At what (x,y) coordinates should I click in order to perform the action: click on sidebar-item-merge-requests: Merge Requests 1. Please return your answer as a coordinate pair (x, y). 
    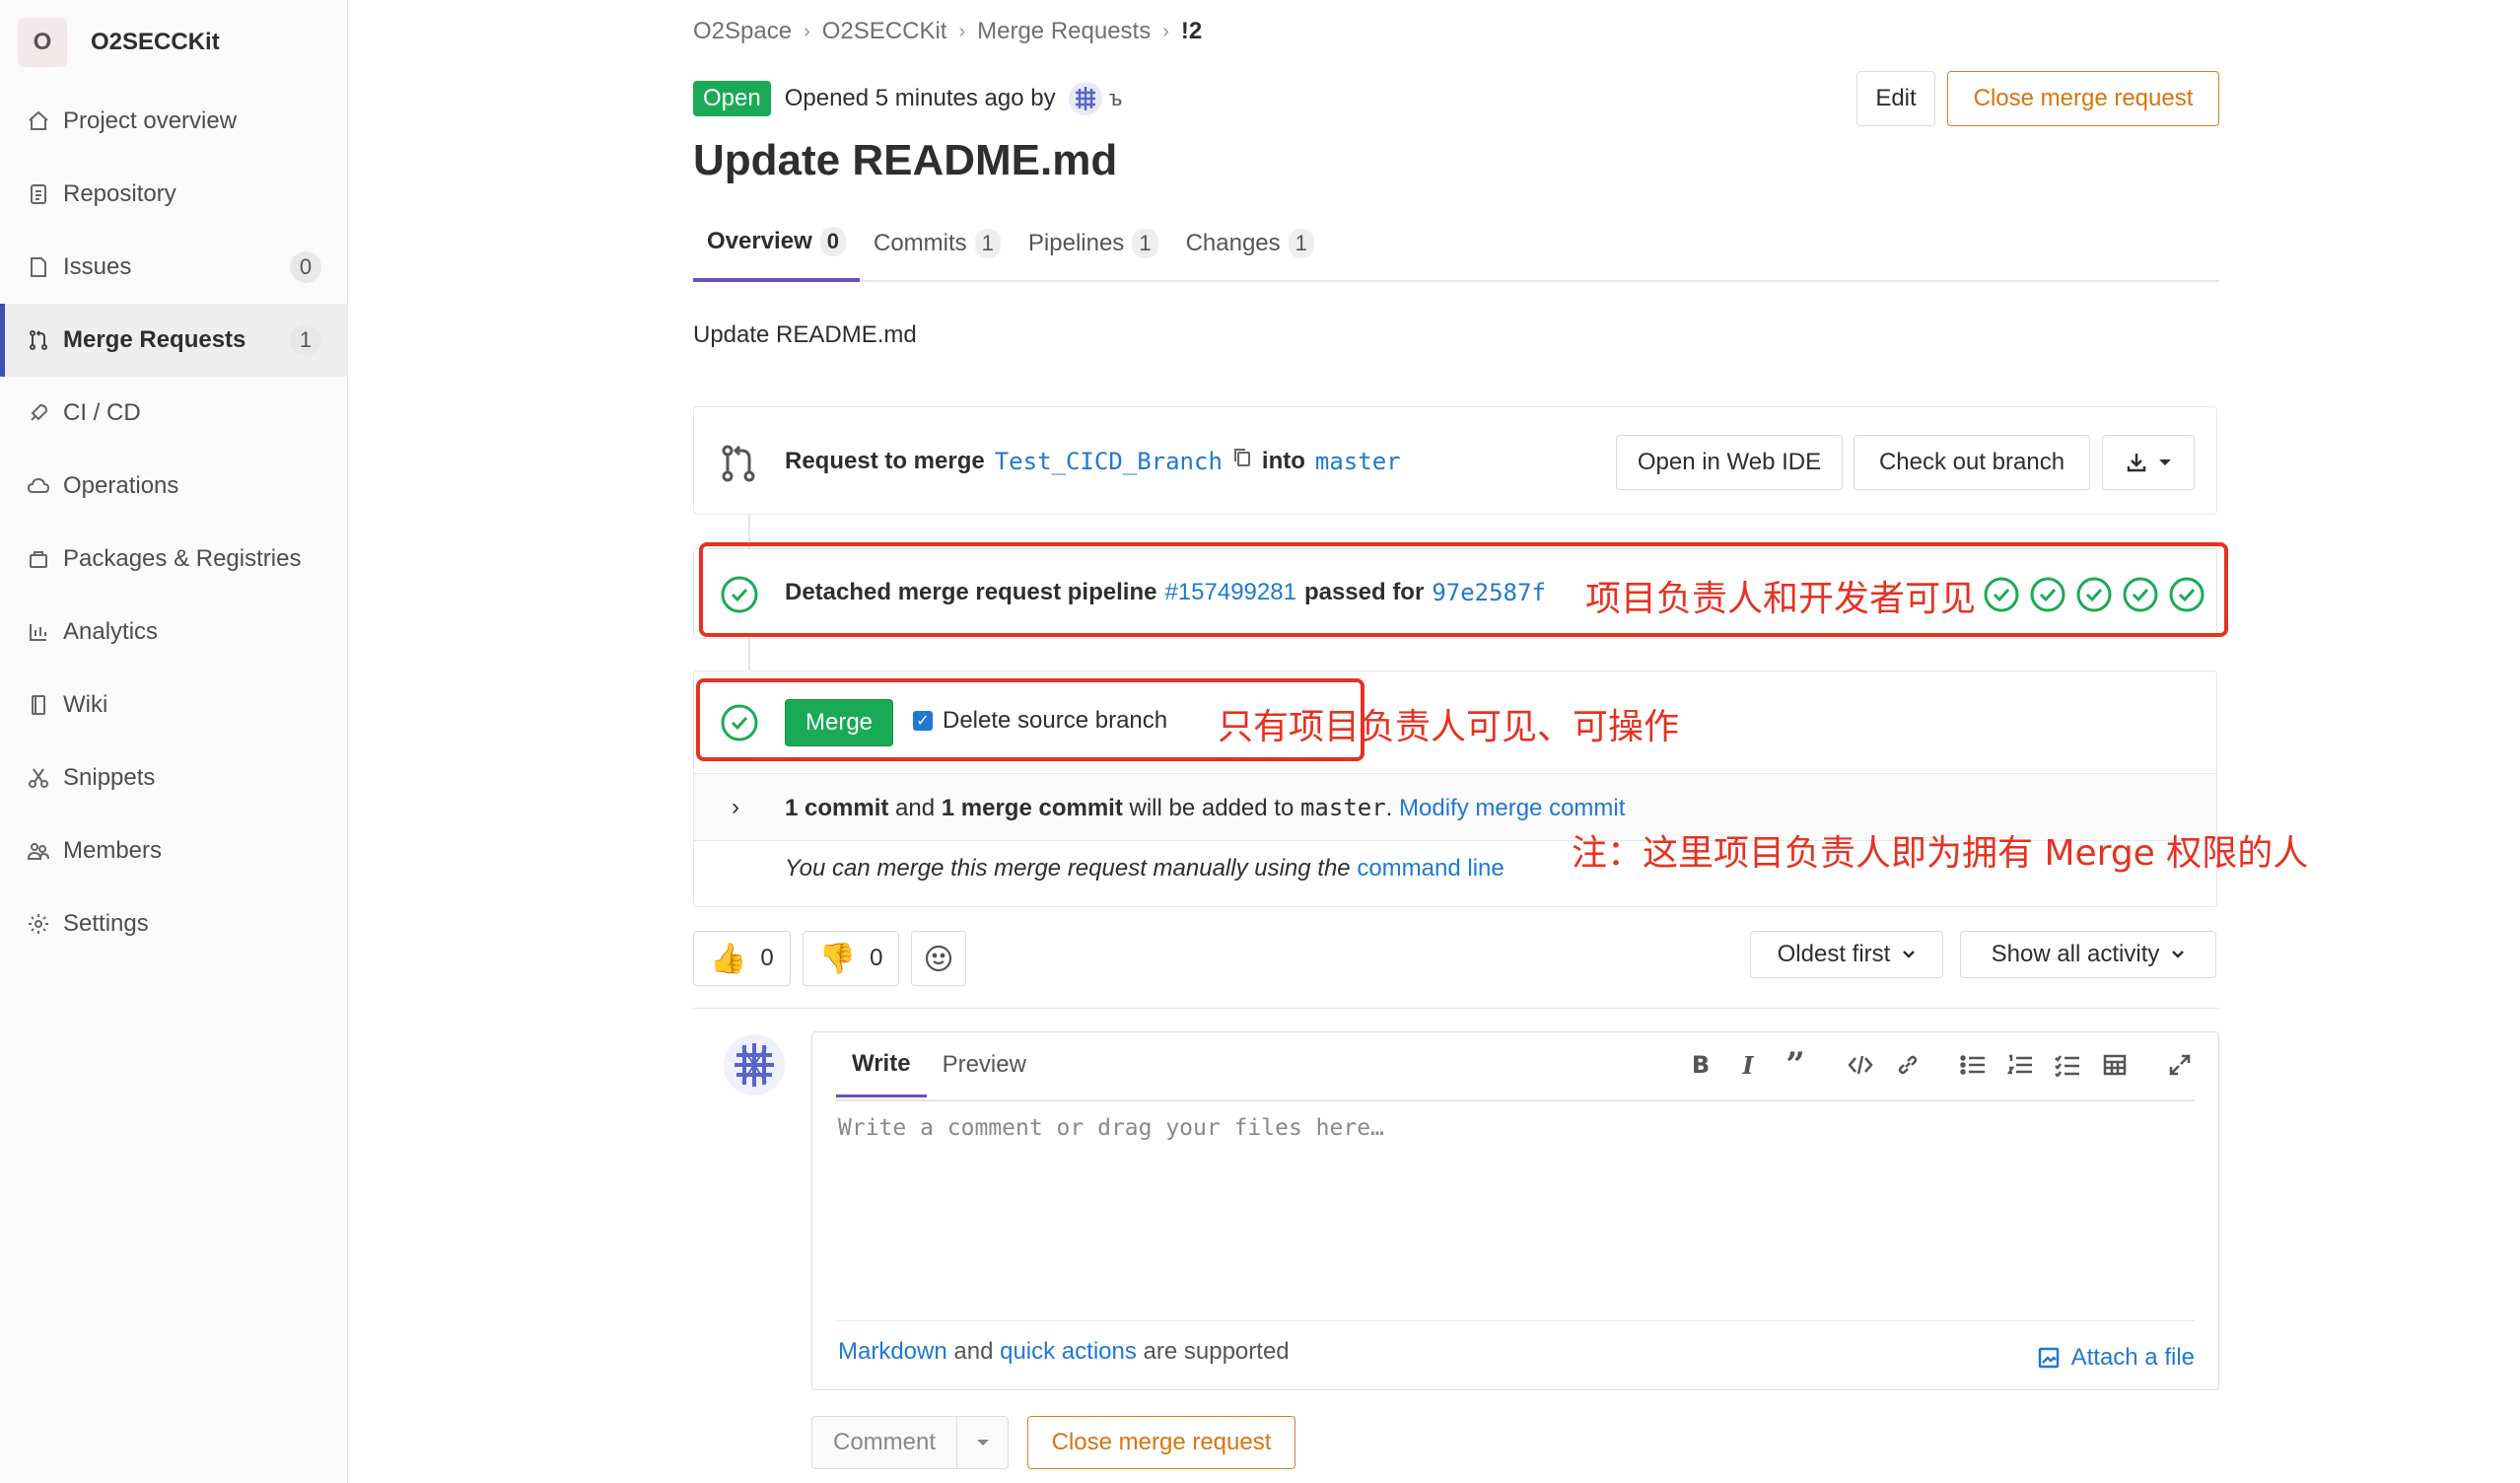
    Looking at the image, I should click on (173, 340).